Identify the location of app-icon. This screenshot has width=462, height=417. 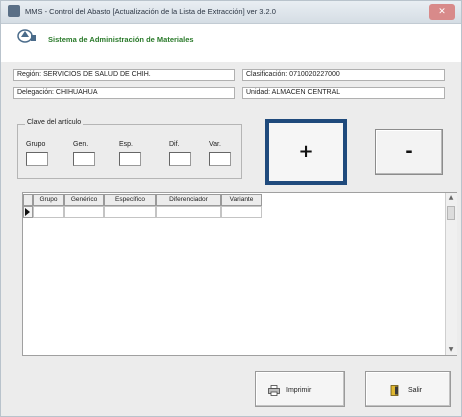
(14, 11).